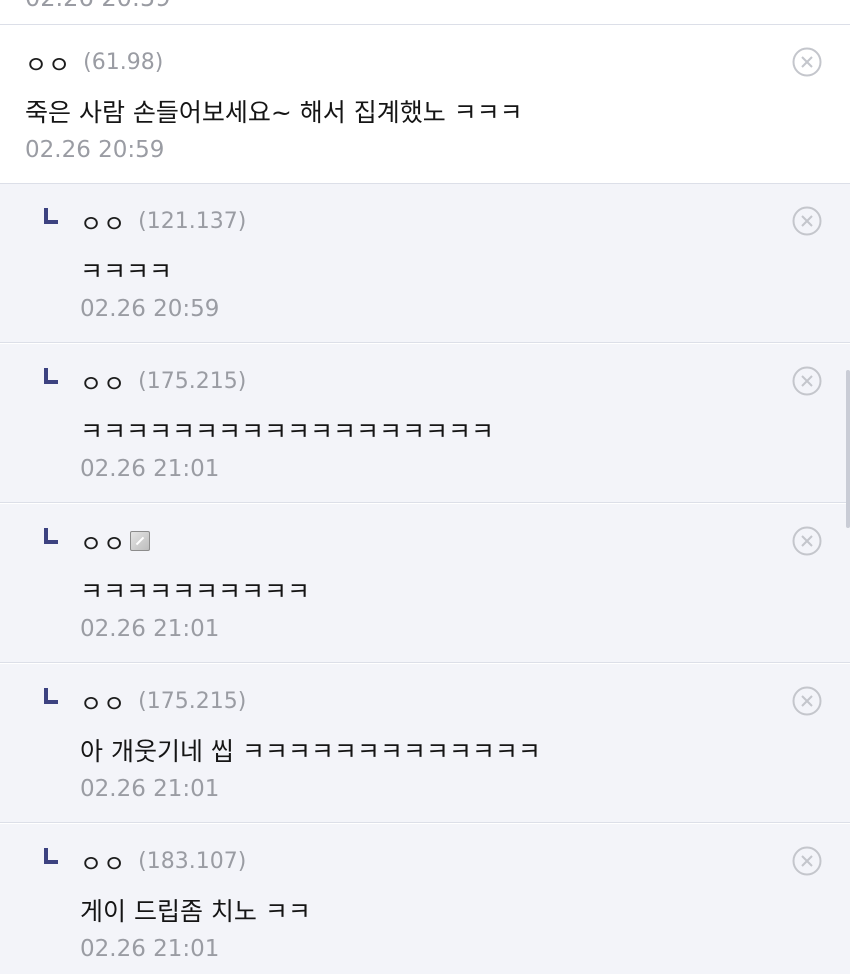  I want to click on comment-header: ㅇㅇ (121.137), so click(163, 221).